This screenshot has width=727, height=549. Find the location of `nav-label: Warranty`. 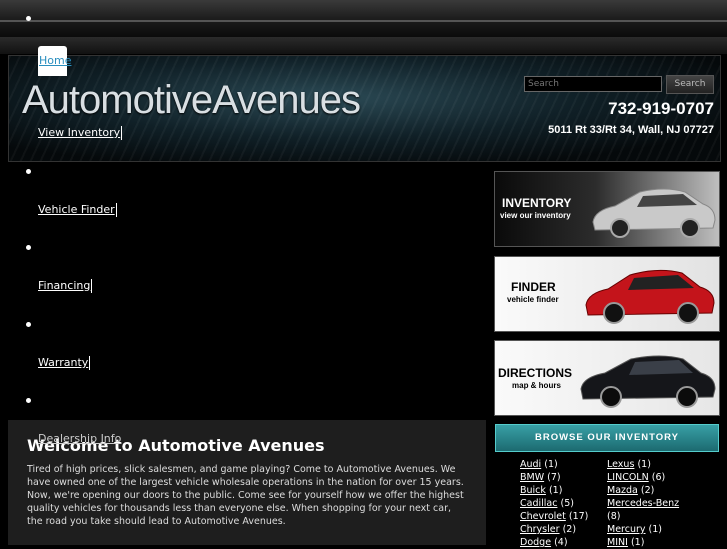

nav-label: Warranty is located at coordinates (63, 362).